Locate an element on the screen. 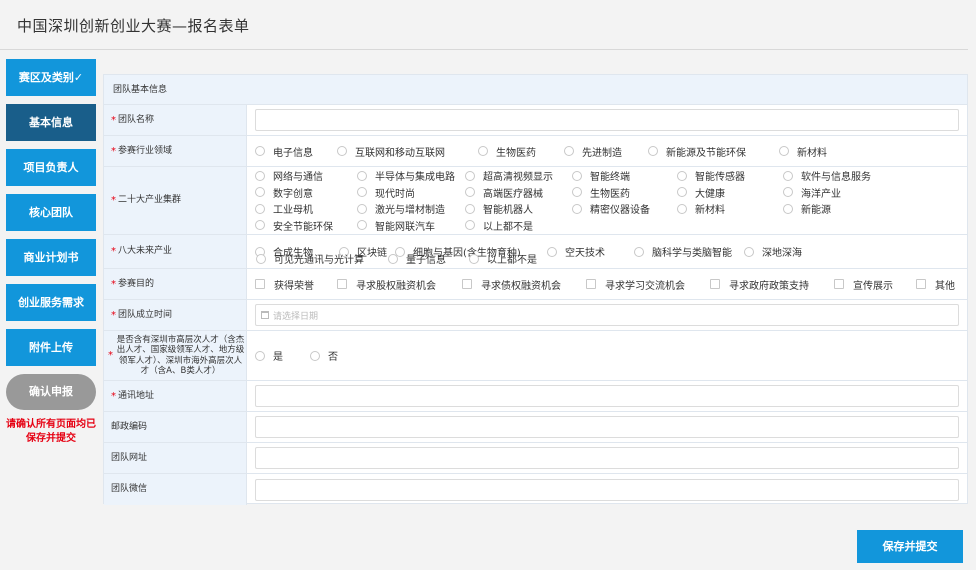  industry-option: 新能源及节能环保 is located at coordinates (713, 151).